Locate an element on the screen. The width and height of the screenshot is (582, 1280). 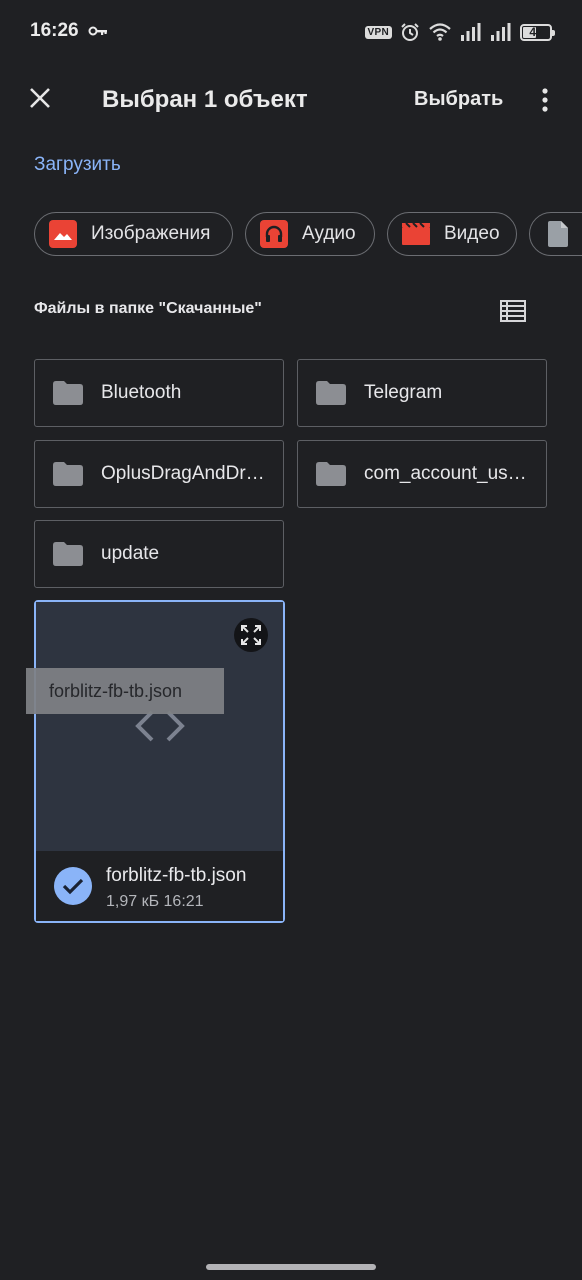
upload-link: Загрузить is located at coordinates (77, 165).